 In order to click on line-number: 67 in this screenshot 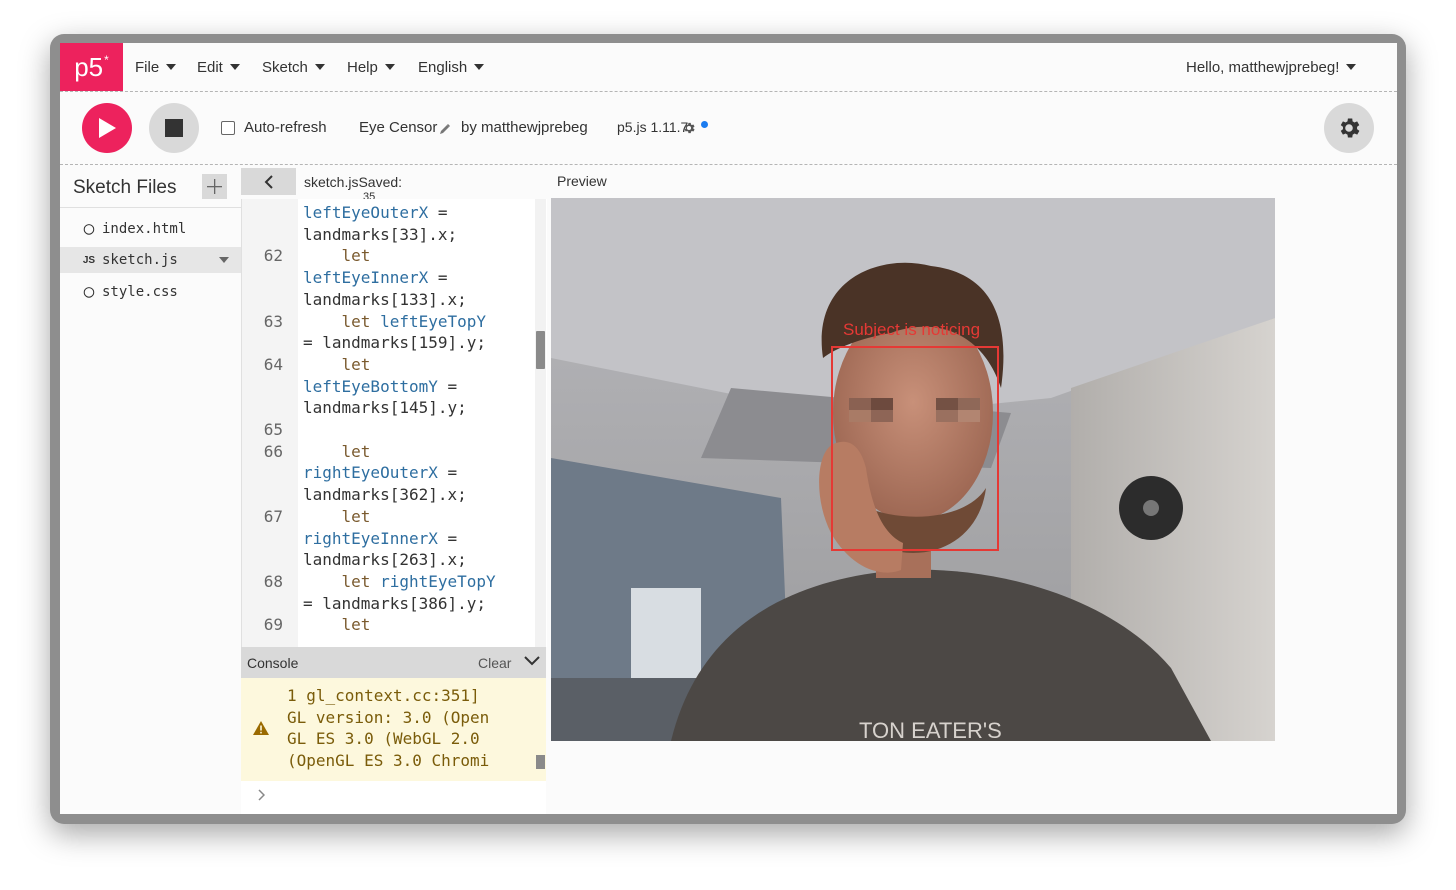, I will do `click(273, 516)`.